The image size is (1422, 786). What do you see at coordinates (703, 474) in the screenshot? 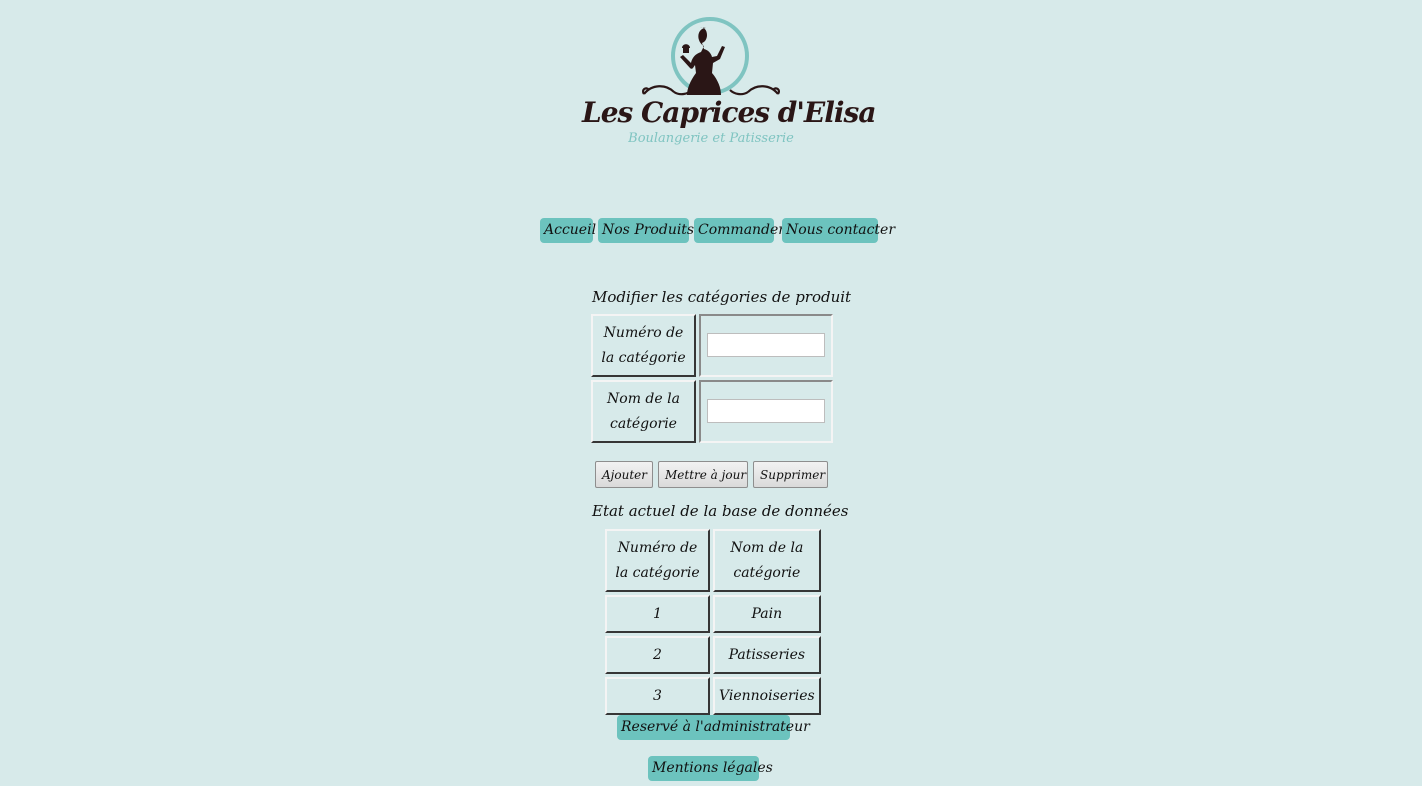
I see `update-button: Mettre à jour` at bounding box center [703, 474].